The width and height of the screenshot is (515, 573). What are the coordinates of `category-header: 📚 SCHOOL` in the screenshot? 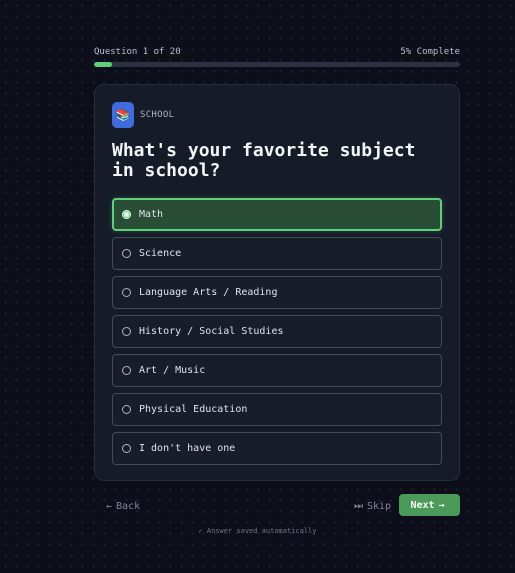 It's located at (143, 115).